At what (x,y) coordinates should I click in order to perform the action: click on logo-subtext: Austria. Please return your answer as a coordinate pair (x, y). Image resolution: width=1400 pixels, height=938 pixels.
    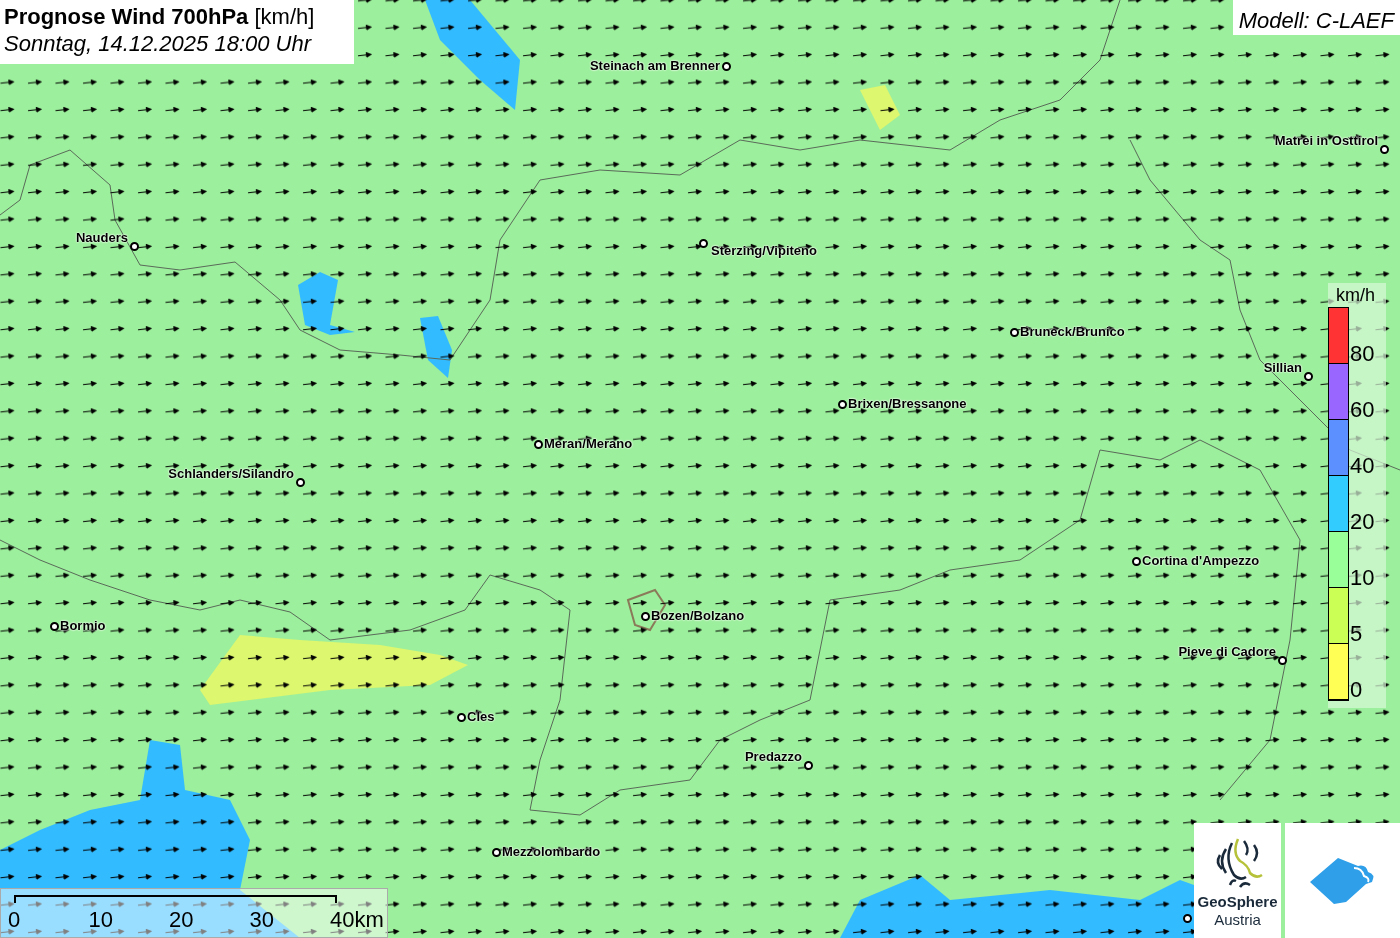
    Looking at the image, I should click on (1237, 920).